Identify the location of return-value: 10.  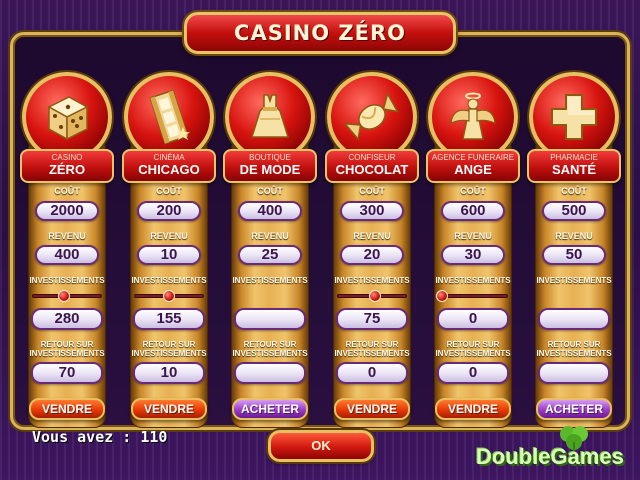
(169, 373).